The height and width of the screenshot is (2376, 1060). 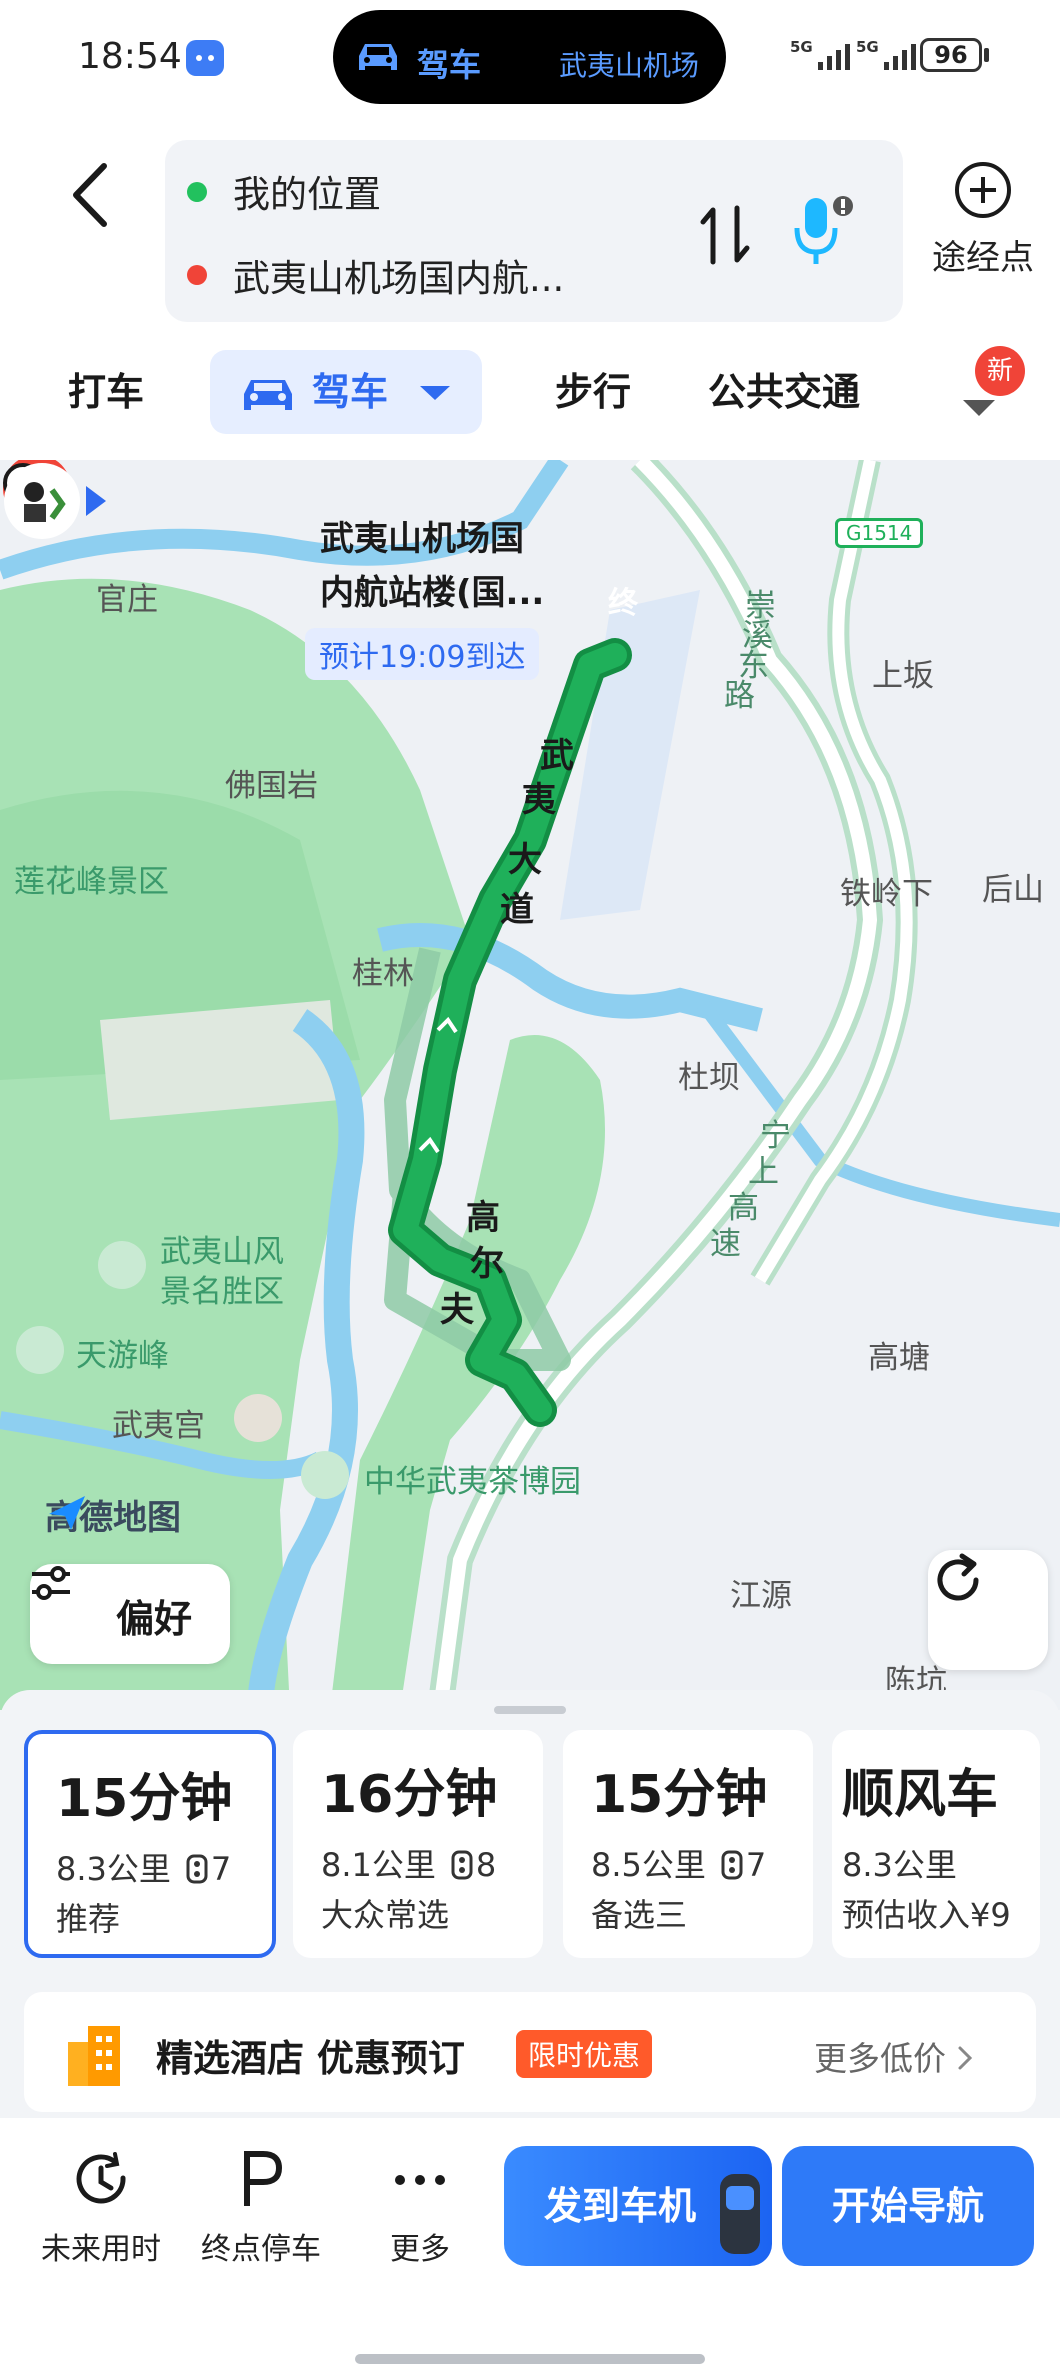 What do you see at coordinates (457, 1310) in the screenshot?
I see `map-road-label: 夫` at bounding box center [457, 1310].